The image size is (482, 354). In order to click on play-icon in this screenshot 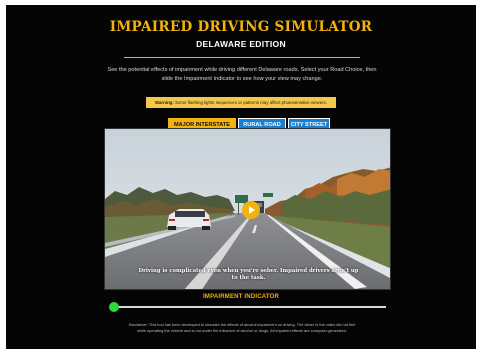, I will do `click(251, 210)`.